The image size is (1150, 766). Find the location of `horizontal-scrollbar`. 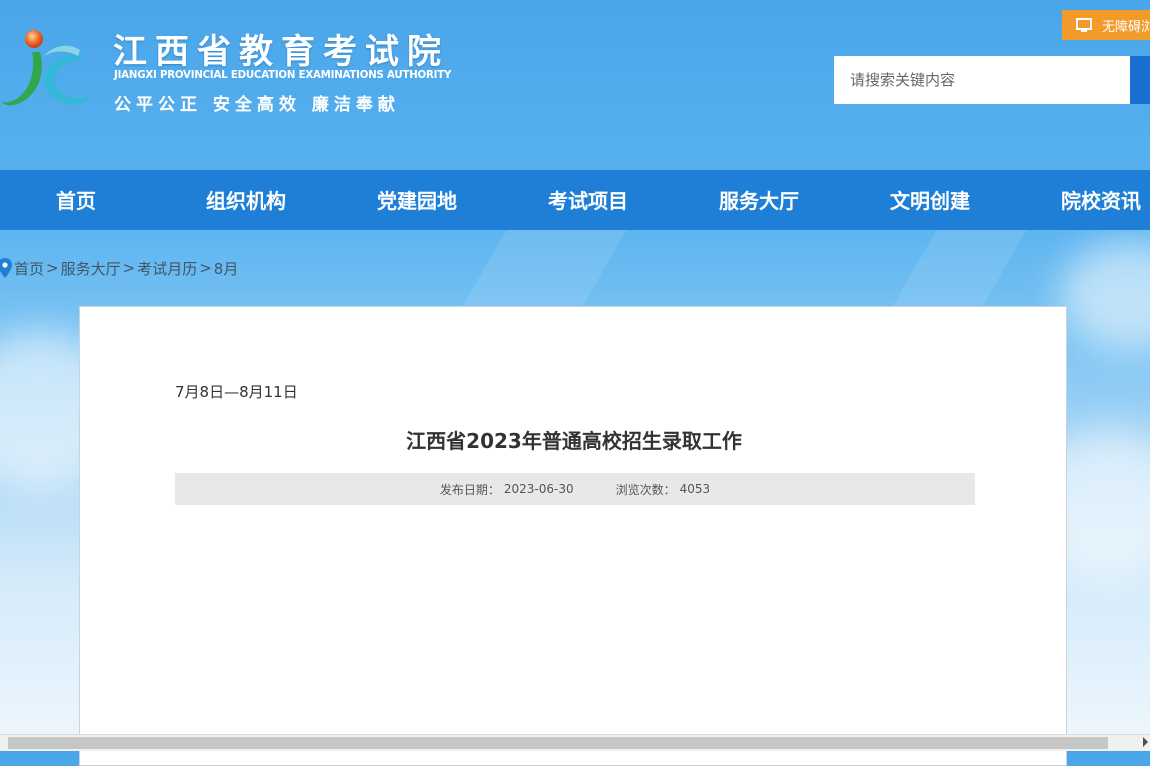

horizontal-scrollbar is located at coordinates (575, 742).